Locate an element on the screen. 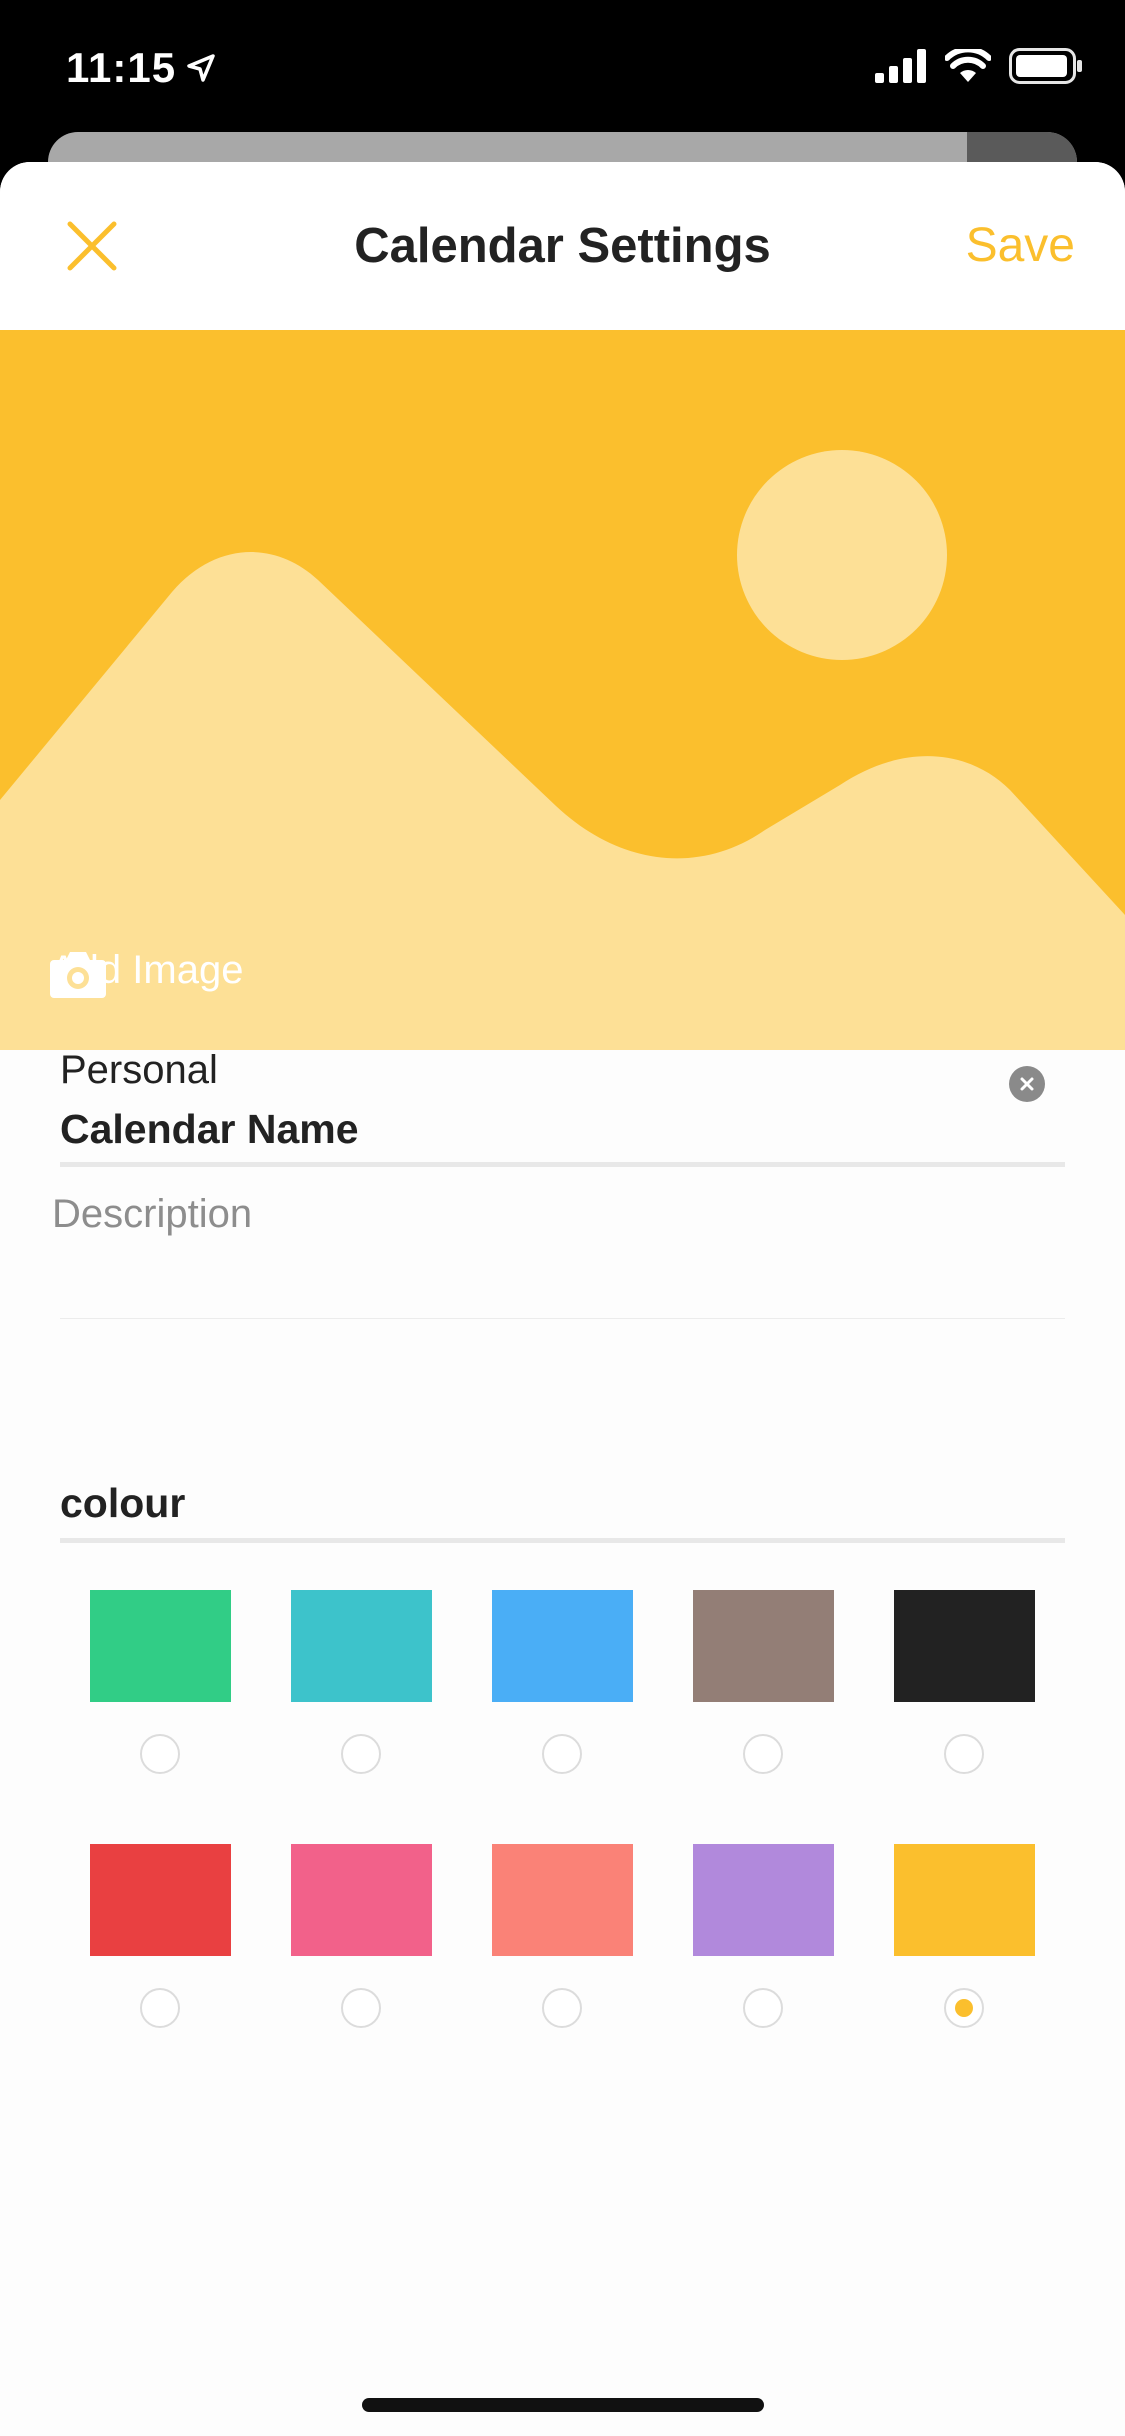 The image size is (1125, 2436). status-bar: 11:15 is located at coordinates (562, 67).